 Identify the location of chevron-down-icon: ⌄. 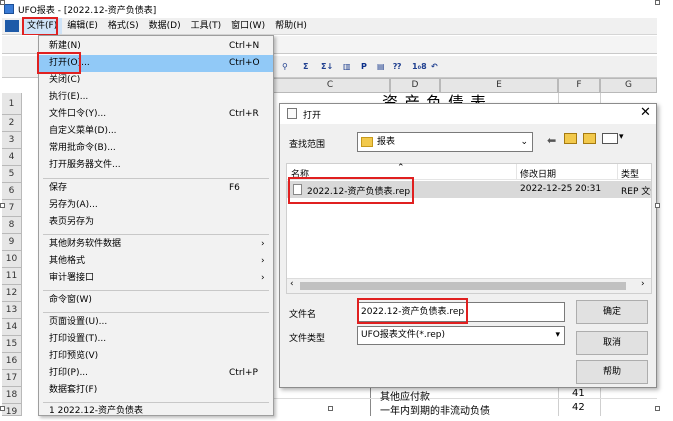
(524, 142).